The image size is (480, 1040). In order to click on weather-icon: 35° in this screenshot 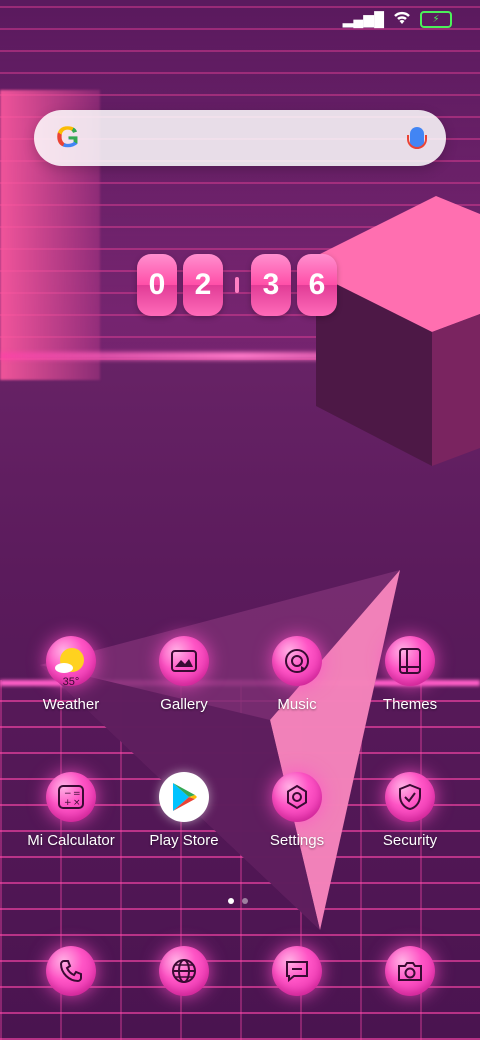, I will do `click(71, 662)`.